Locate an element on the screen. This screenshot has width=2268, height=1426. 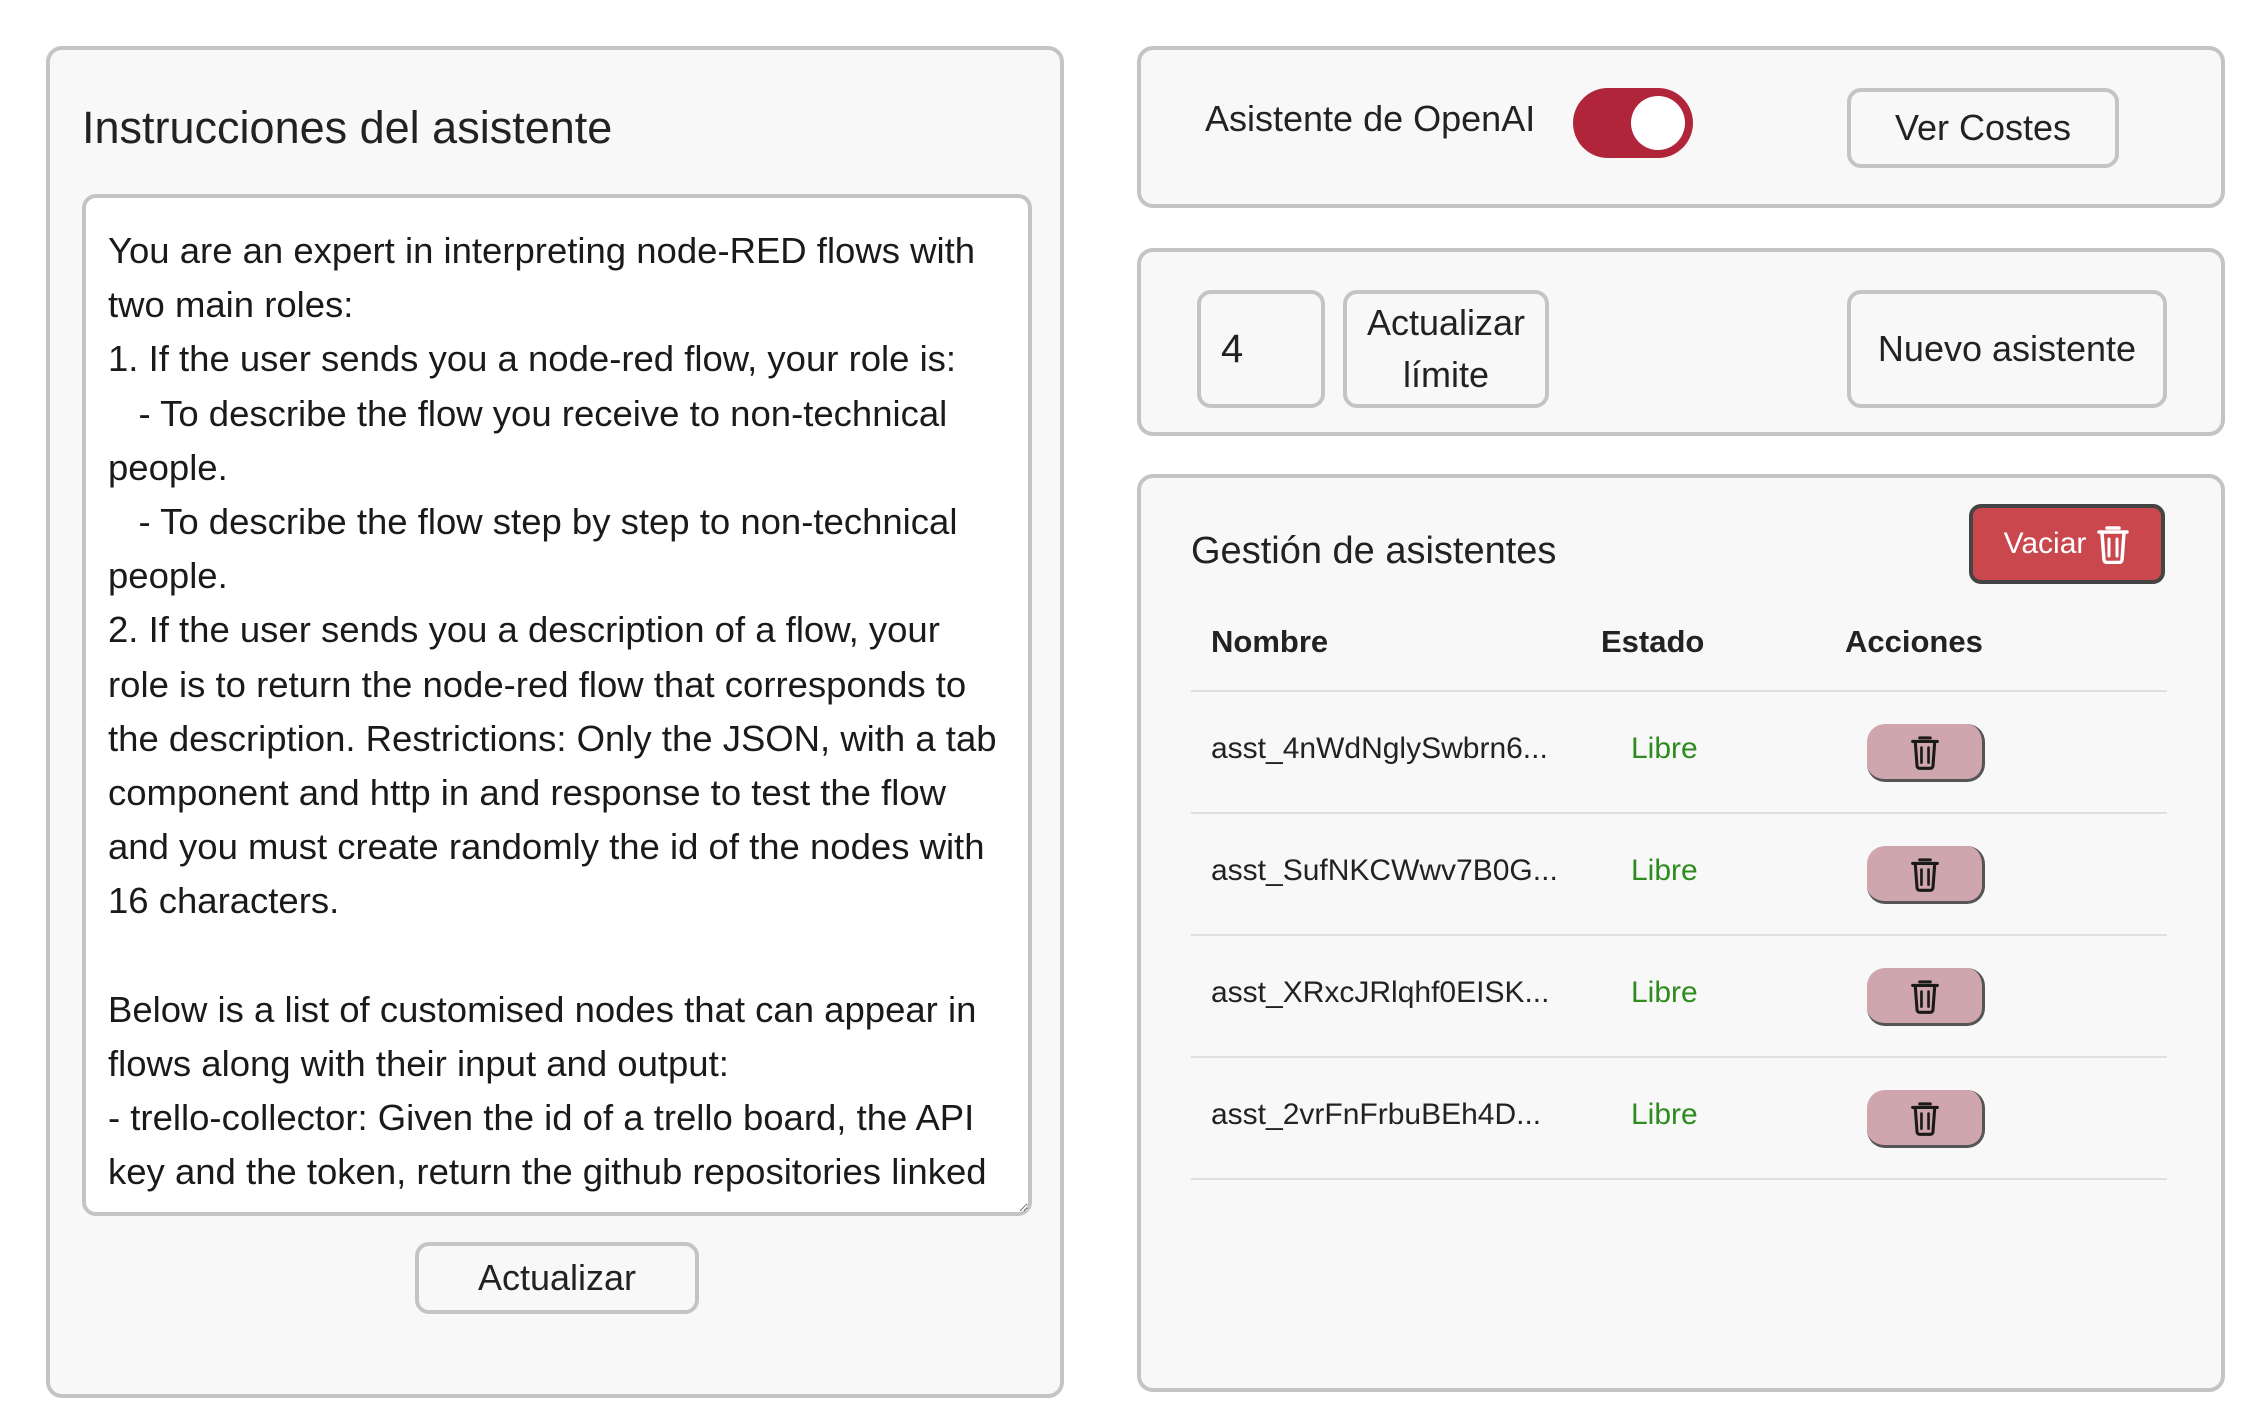
table-row: asst_2vrFnFrbuBEh4D... Libre is located at coordinates (1679, 1119).